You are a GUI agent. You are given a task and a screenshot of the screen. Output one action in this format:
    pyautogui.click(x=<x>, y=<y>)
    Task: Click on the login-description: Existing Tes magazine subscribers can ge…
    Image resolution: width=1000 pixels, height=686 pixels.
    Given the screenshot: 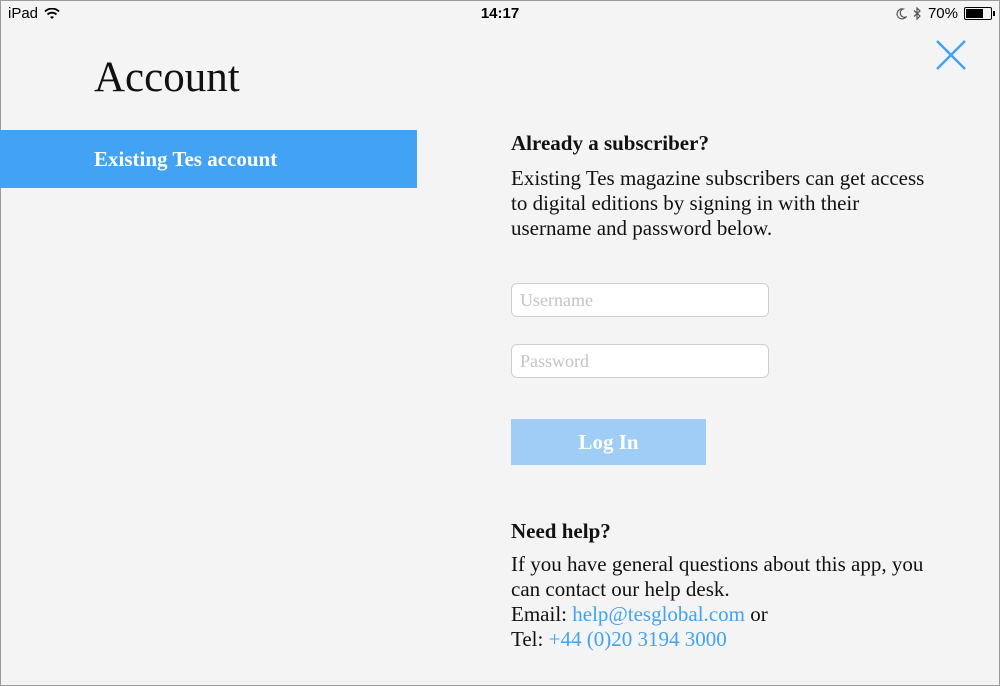 What is the action you would take?
    pyautogui.click(x=718, y=203)
    